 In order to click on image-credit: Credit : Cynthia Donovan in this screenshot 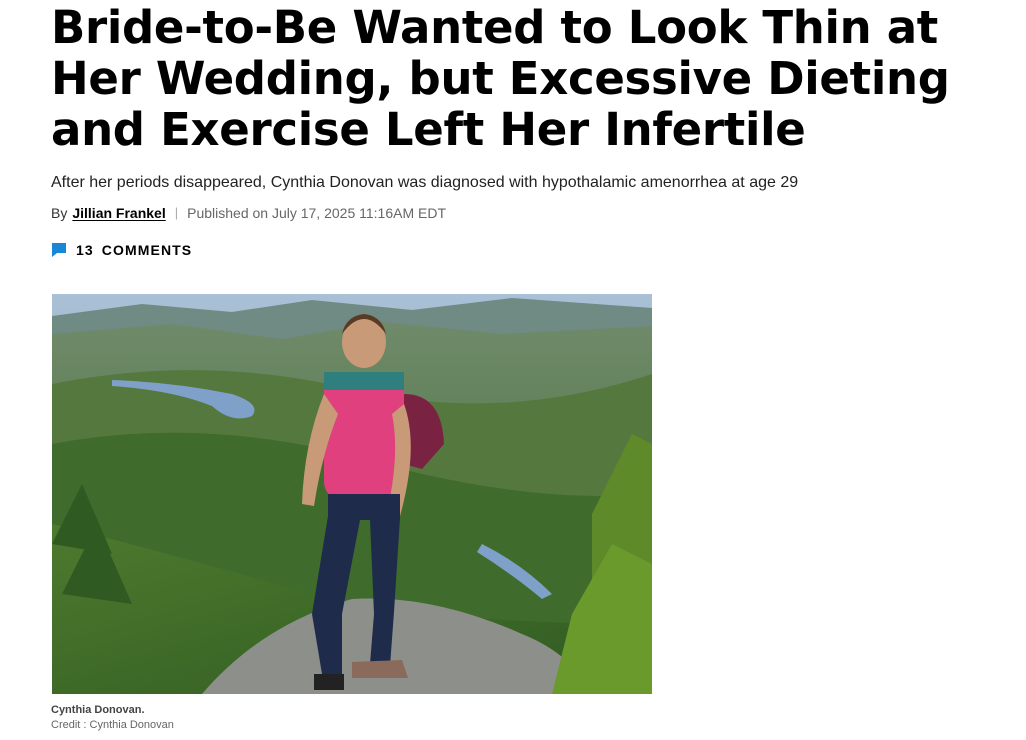, I will do `click(112, 725)`.